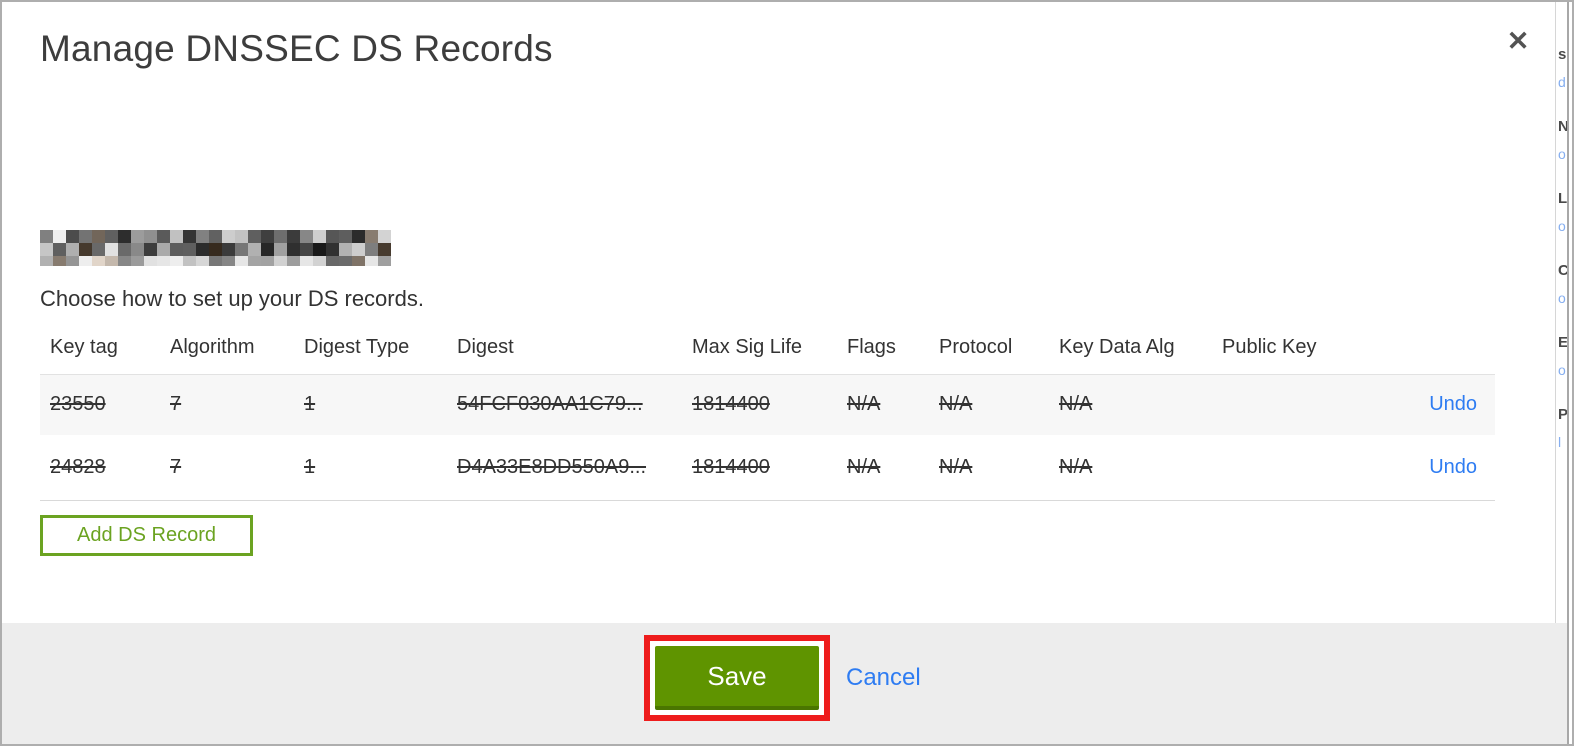  Describe the element at coordinates (146, 535) in the screenshot. I see `add-ds-record-button: Add DS Record` at that location.